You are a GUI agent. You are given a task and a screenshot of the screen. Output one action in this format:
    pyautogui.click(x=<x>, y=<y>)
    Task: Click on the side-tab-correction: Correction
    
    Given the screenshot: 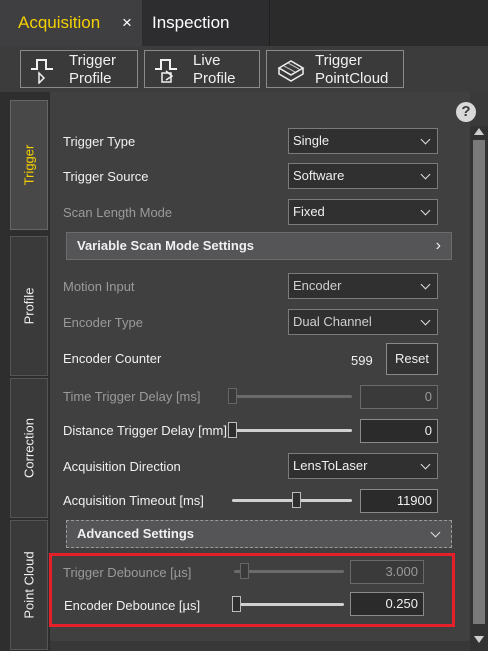 What is the action you would take?
    pyautogui.click(x=29, y=448)
    